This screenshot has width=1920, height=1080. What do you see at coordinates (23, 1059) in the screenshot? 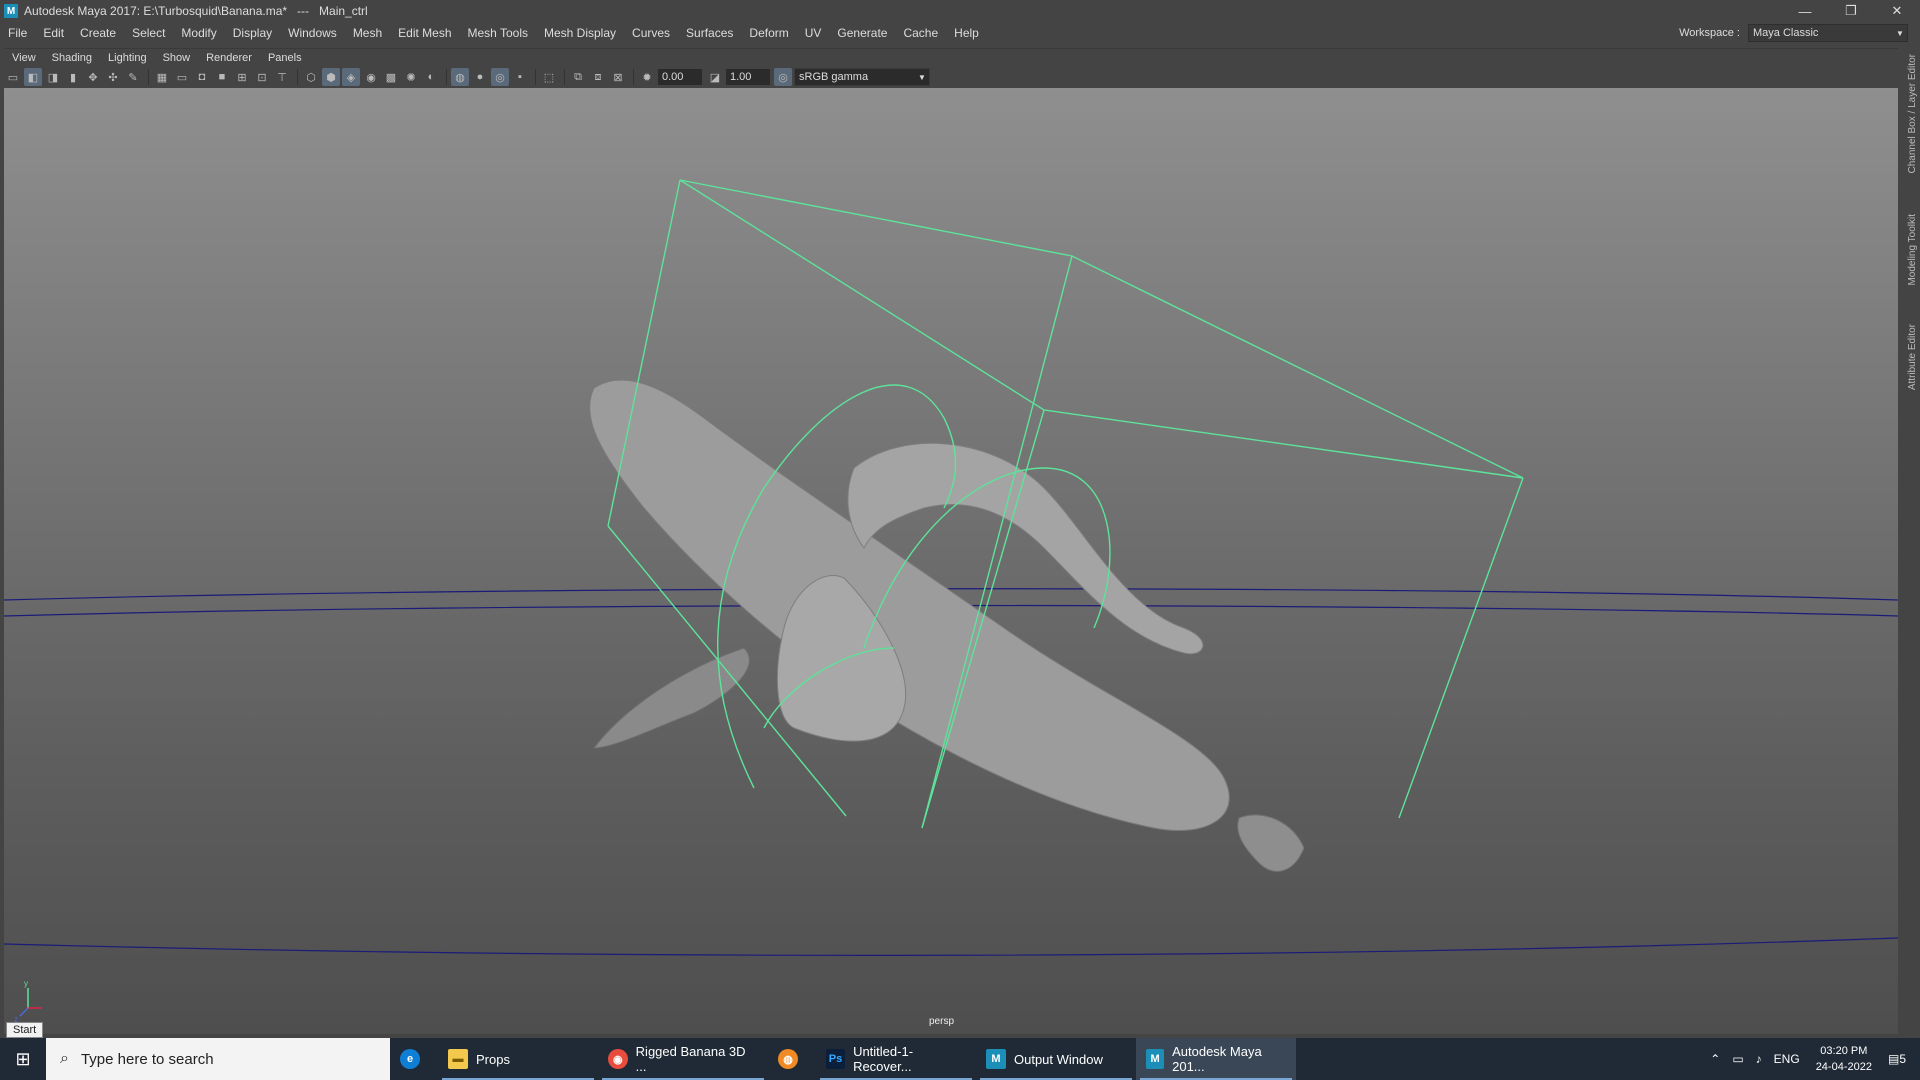
I see `windows-start-button: ⊞` at bounding box center [23, 1059].